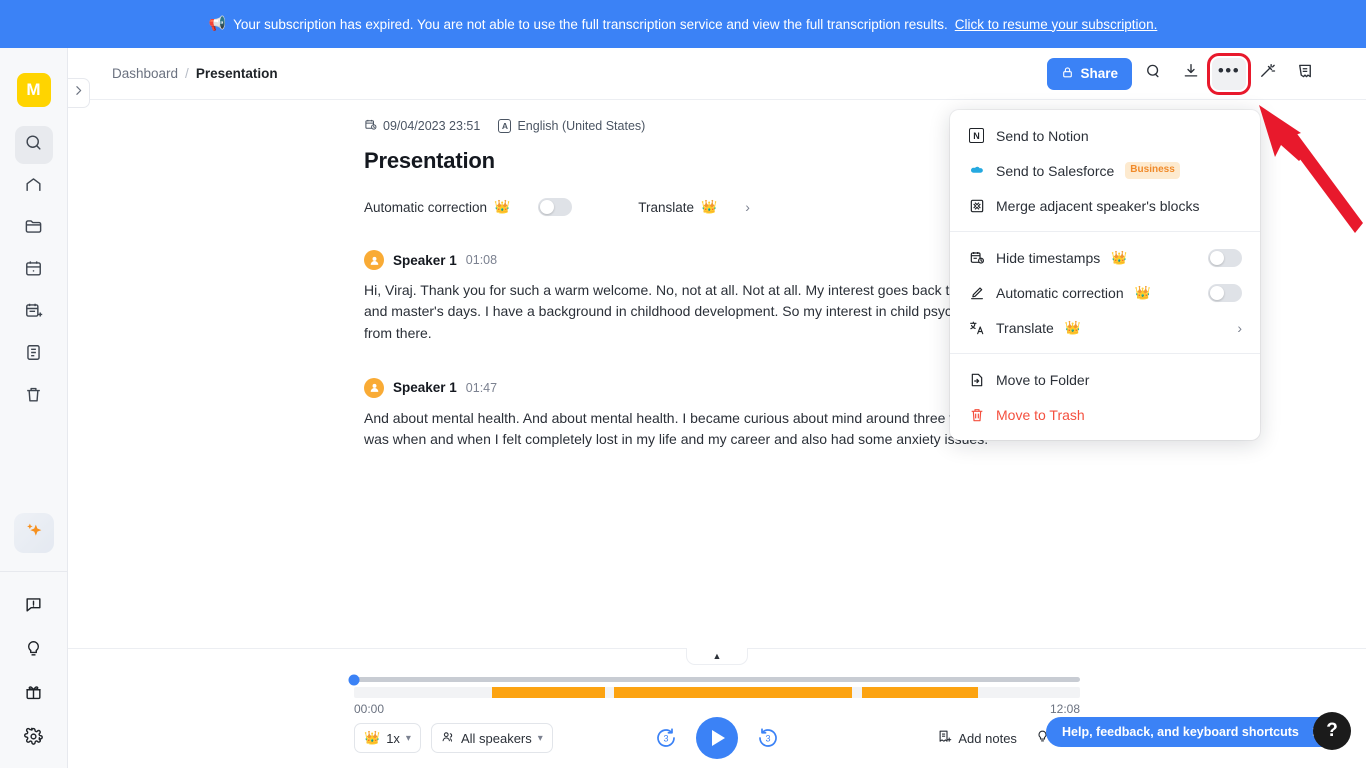  What do you see at coordinates (976, 170) in the screenshot?
I see `salesforce-icon` at bounding box center [976, 170].